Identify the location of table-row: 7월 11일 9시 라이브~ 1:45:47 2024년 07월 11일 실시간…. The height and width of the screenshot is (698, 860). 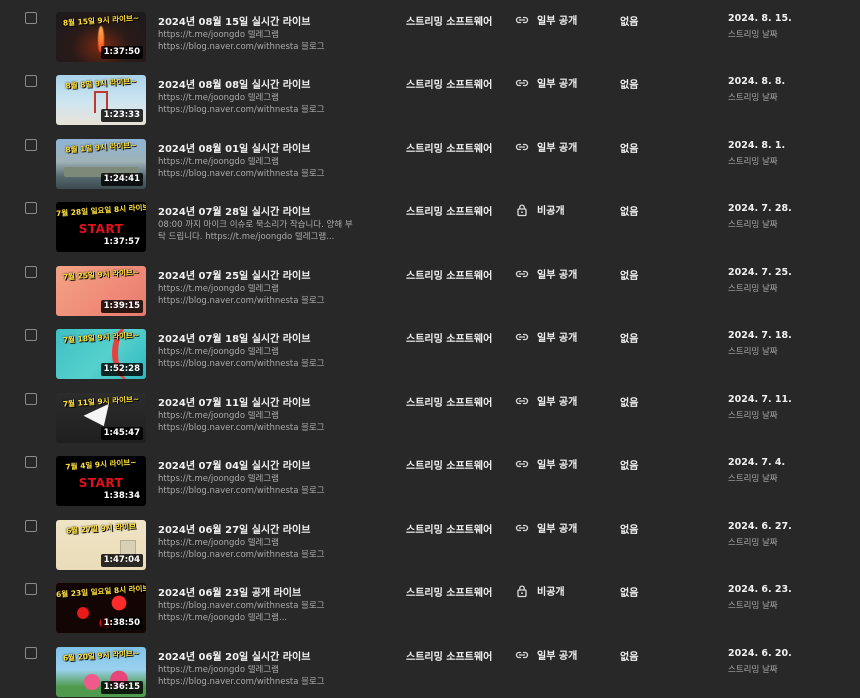
(430, 412).